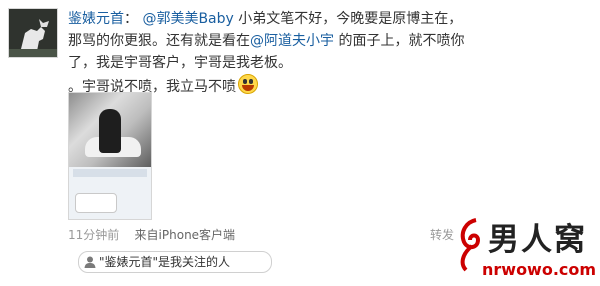 The image size is (600, 286). I want to click on author-name-link: 鉴婊元首, so click(96, 19).